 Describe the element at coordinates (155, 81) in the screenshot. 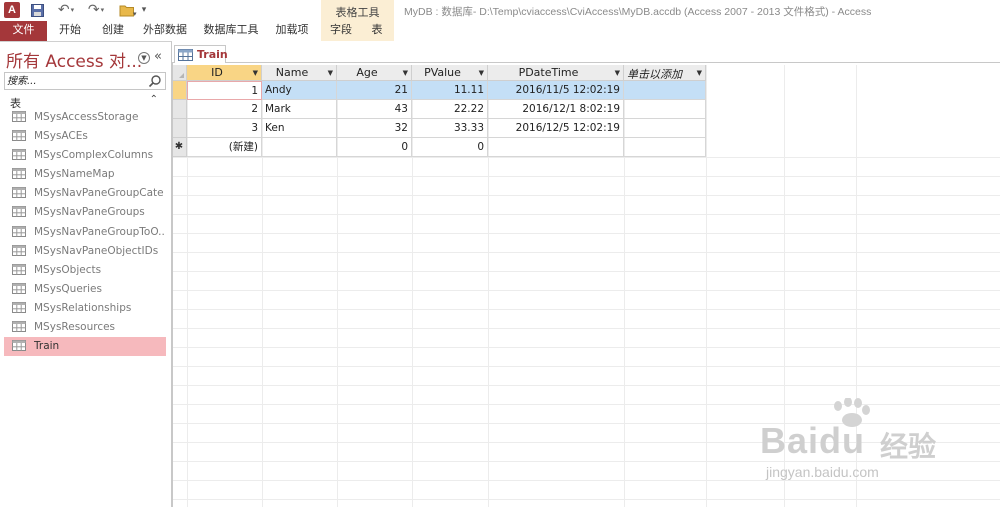

I see `search-icon` at that location.